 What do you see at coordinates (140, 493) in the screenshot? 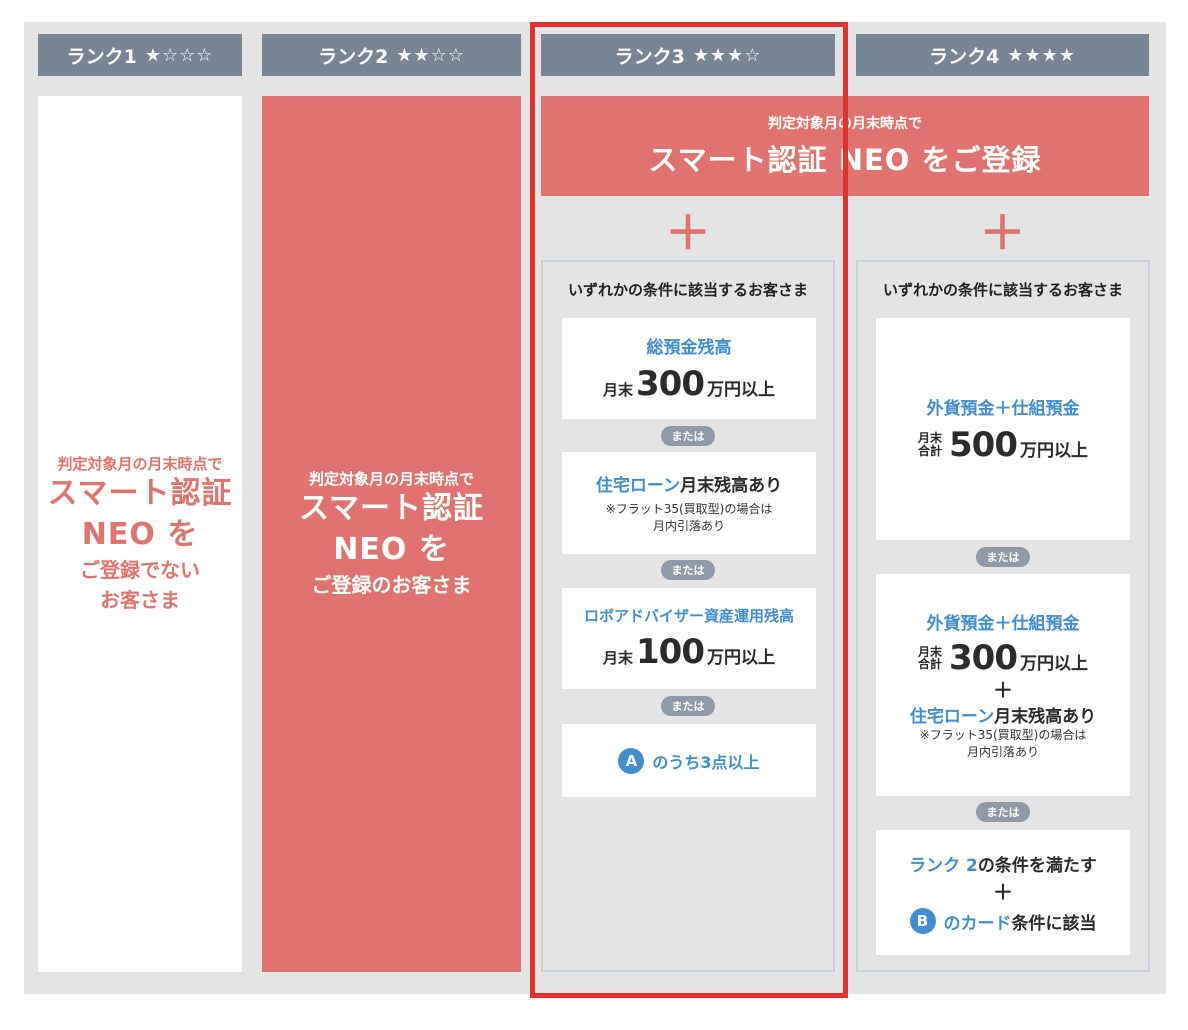
I see `rank-1-service: スマート認証` at bounding box center [140, 493].